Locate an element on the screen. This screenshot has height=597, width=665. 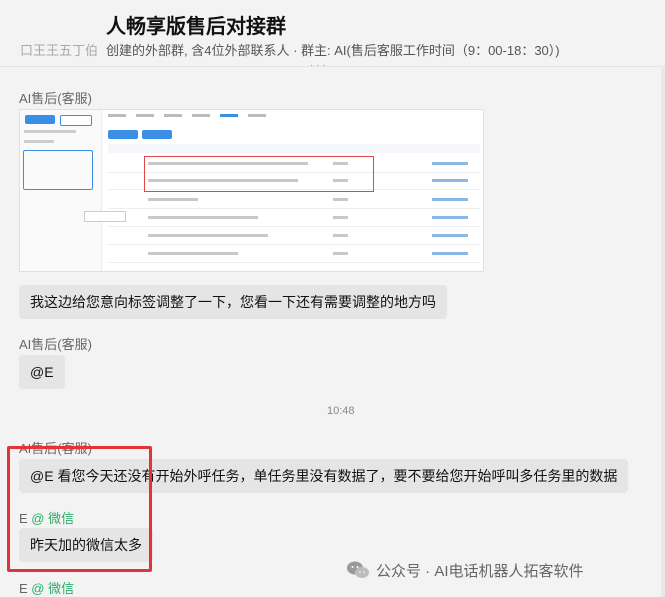
ghost-top-mark: · · · is located at coordinates (318, 65).